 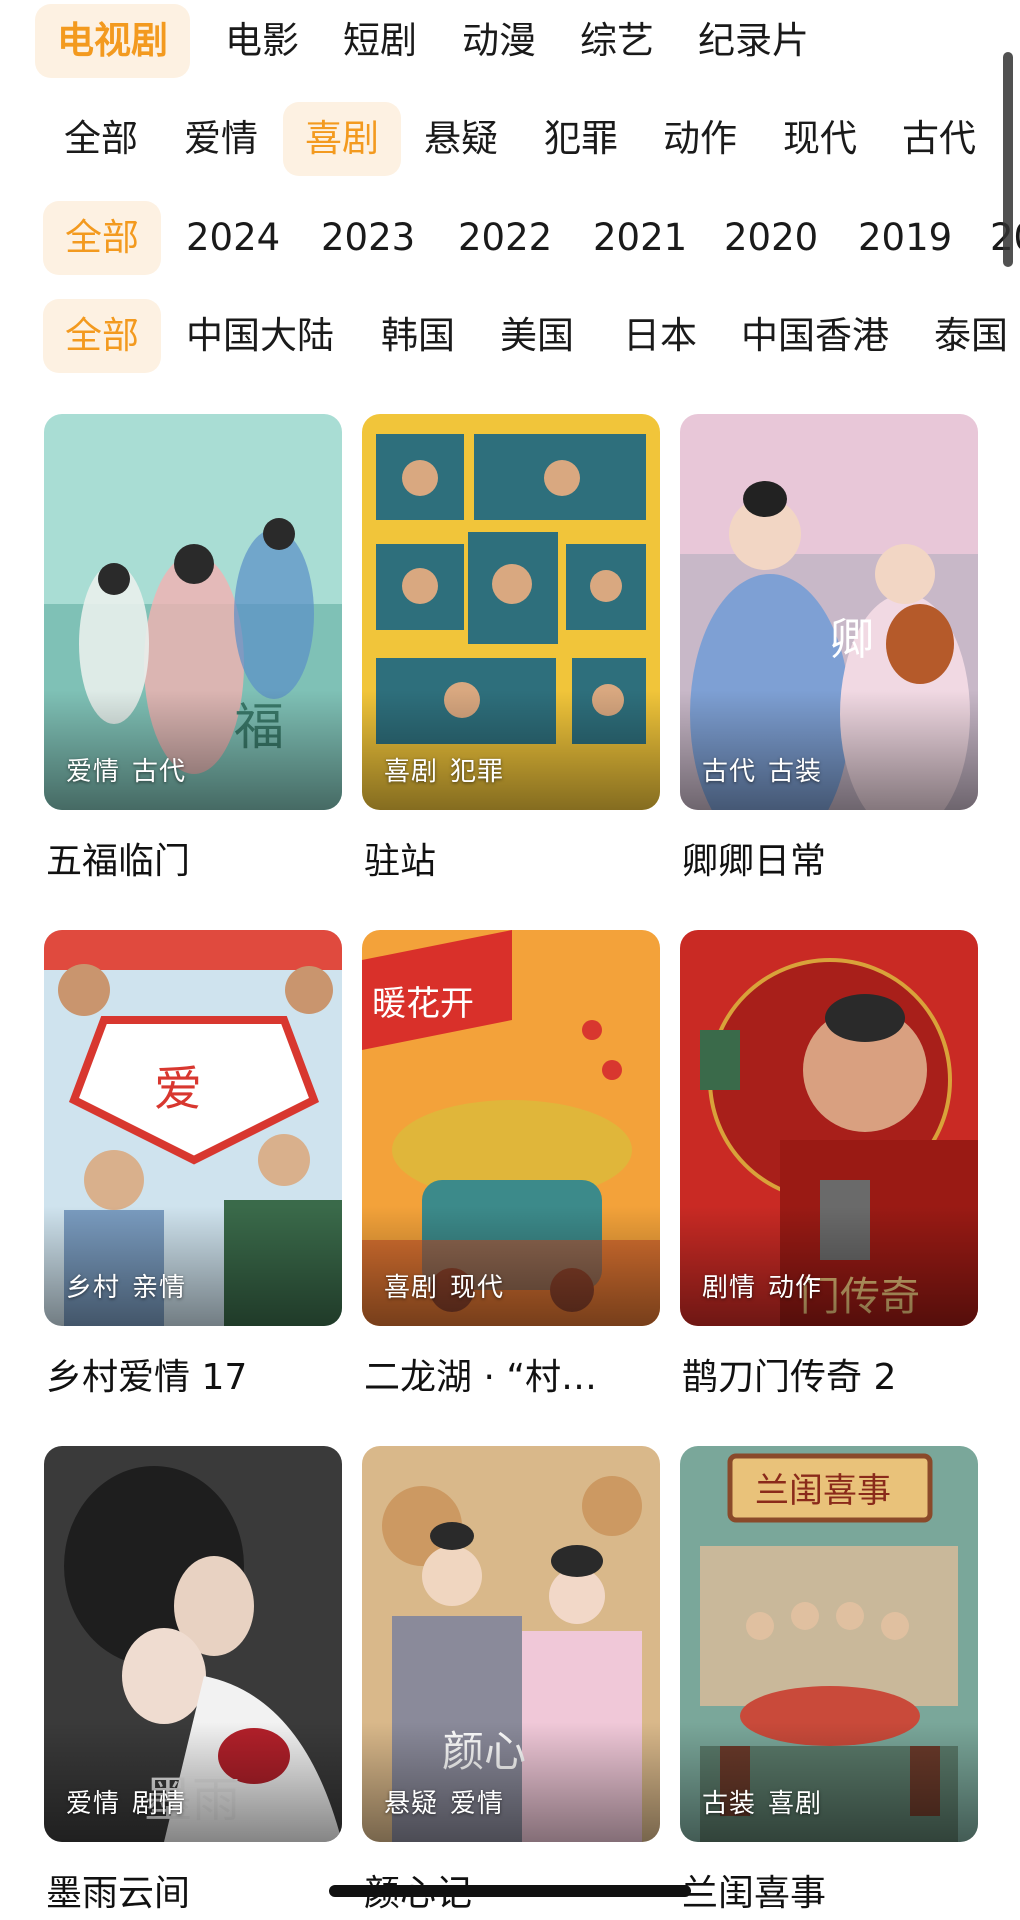 What do you see at coordinates (617, 41) in the screenshot?
I see `tab-variety: 综艺` at bounding box center [617, 41].